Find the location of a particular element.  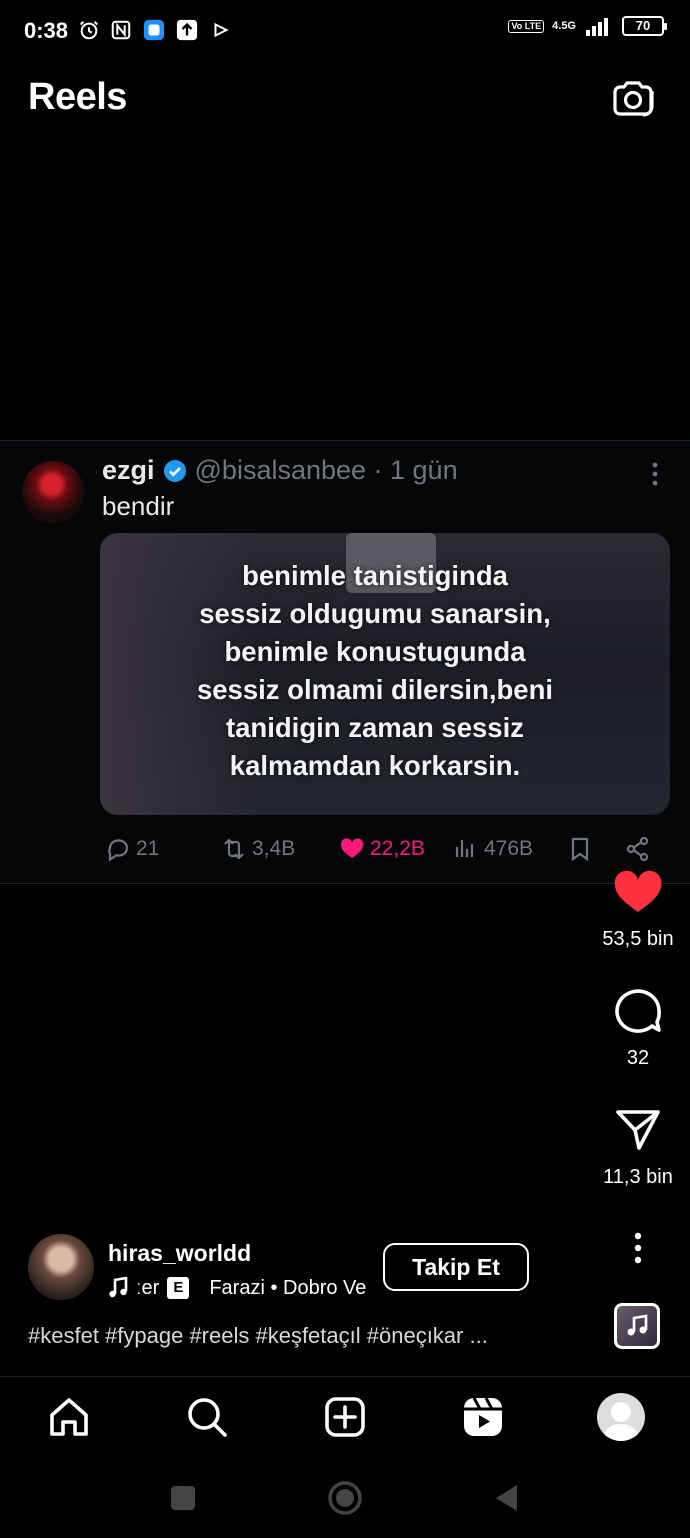

nav-create is located at coordinates (345, 1417).